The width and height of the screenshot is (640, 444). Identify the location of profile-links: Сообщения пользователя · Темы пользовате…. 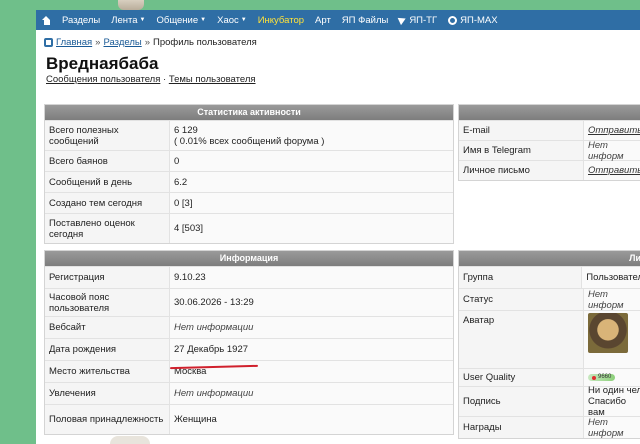
(151, 79).